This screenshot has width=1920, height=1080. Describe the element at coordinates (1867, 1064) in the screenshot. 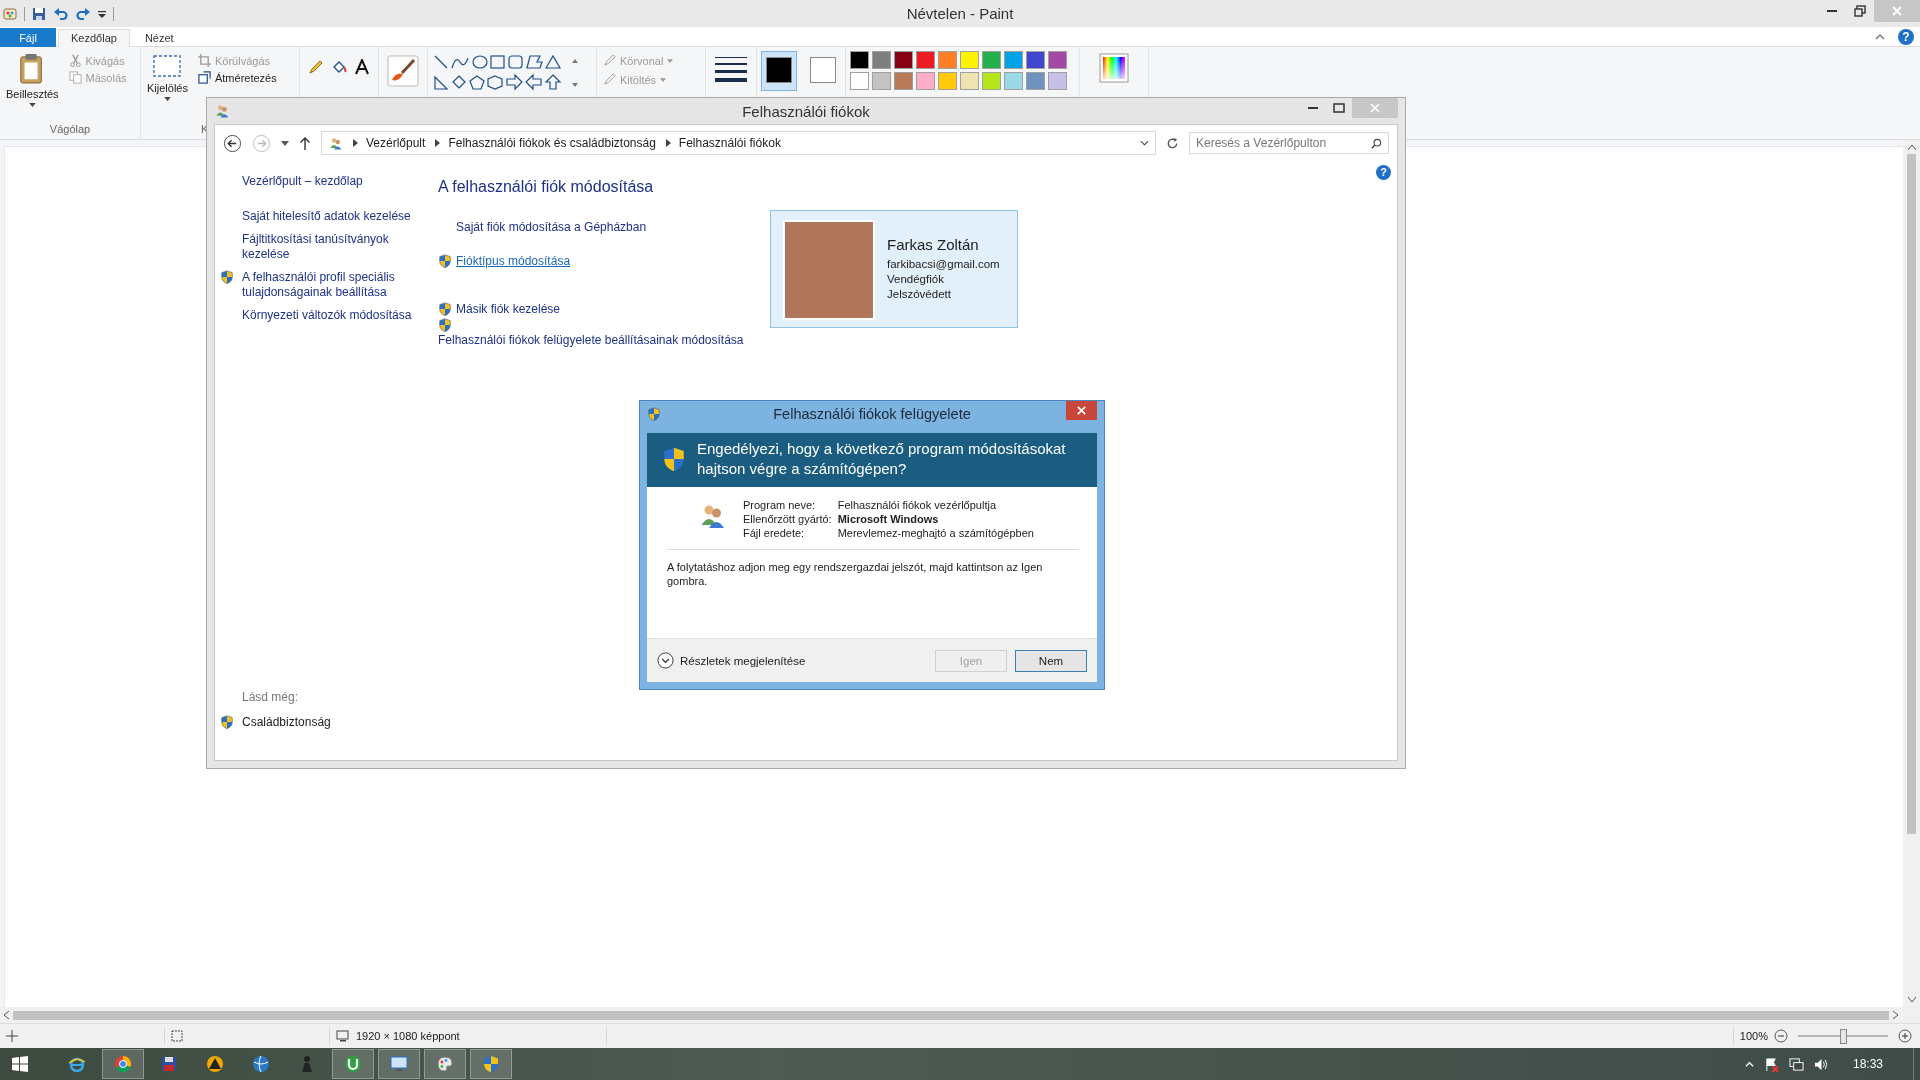

I see `clock-time: 18:33` at that location.